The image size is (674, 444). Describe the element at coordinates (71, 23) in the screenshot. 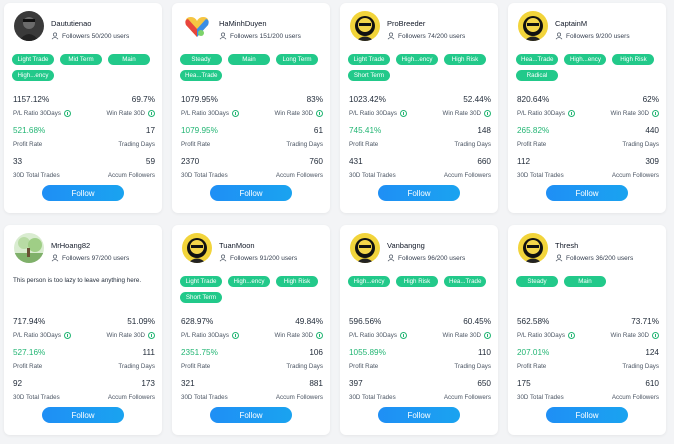

I see `trader-name: Daututienao` at that location.